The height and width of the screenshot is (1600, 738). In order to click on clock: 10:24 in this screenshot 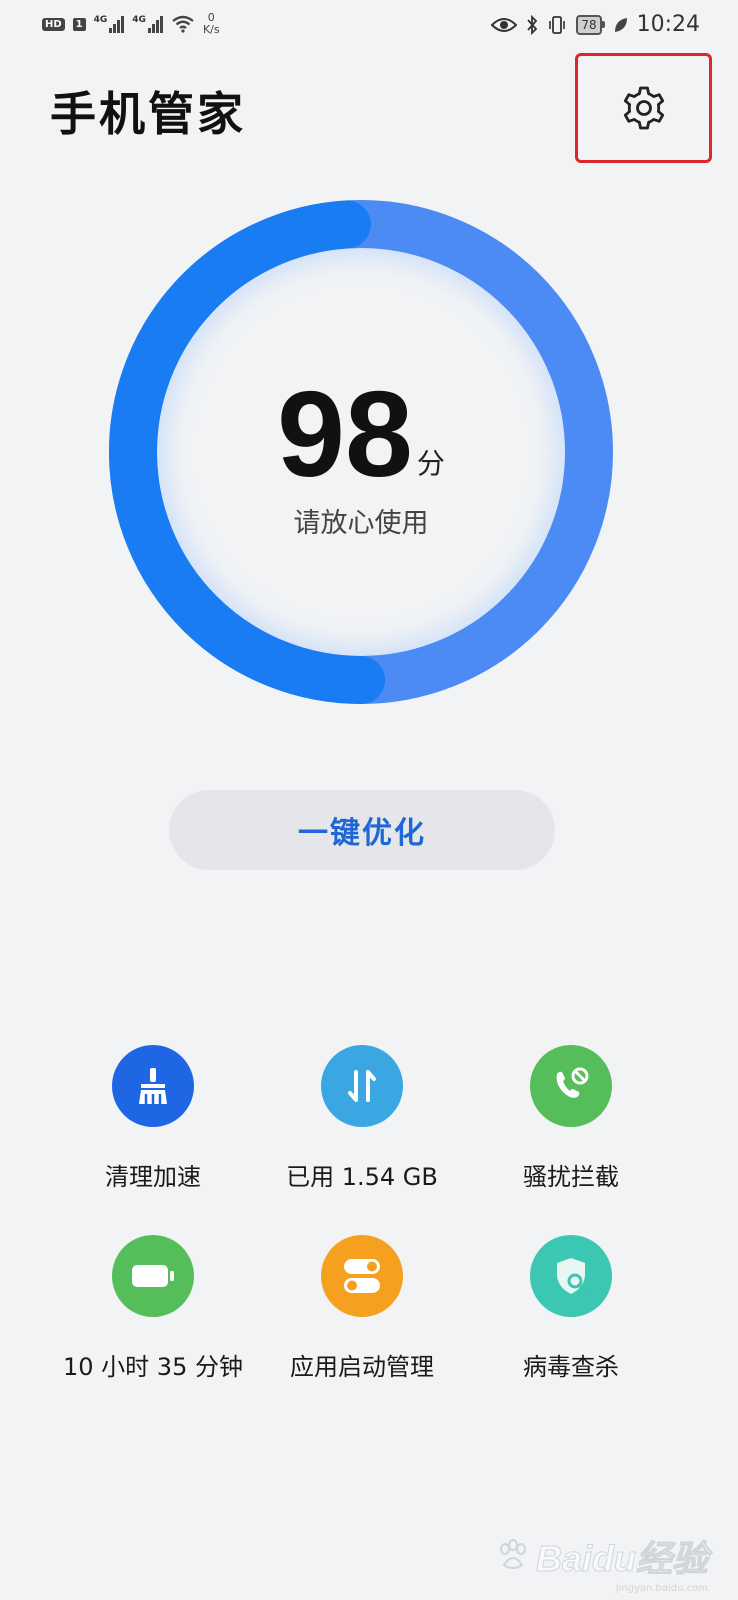, I will do `click(668, 24)`.